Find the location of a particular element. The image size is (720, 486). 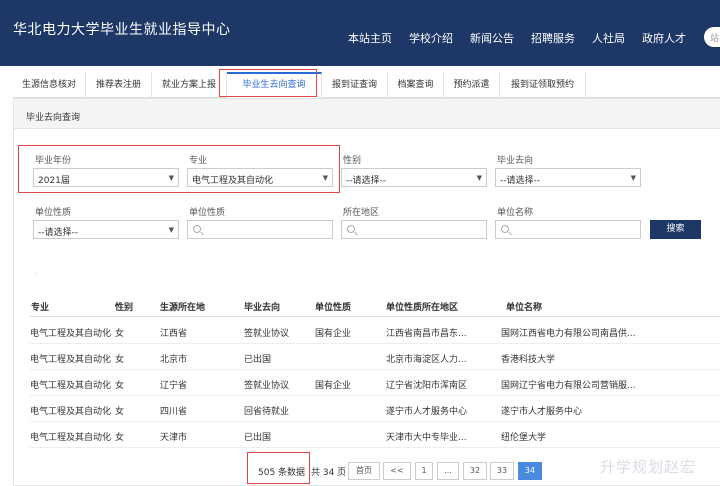

col-header-origin: 生源所在地 is located at coordinates (183, 308).